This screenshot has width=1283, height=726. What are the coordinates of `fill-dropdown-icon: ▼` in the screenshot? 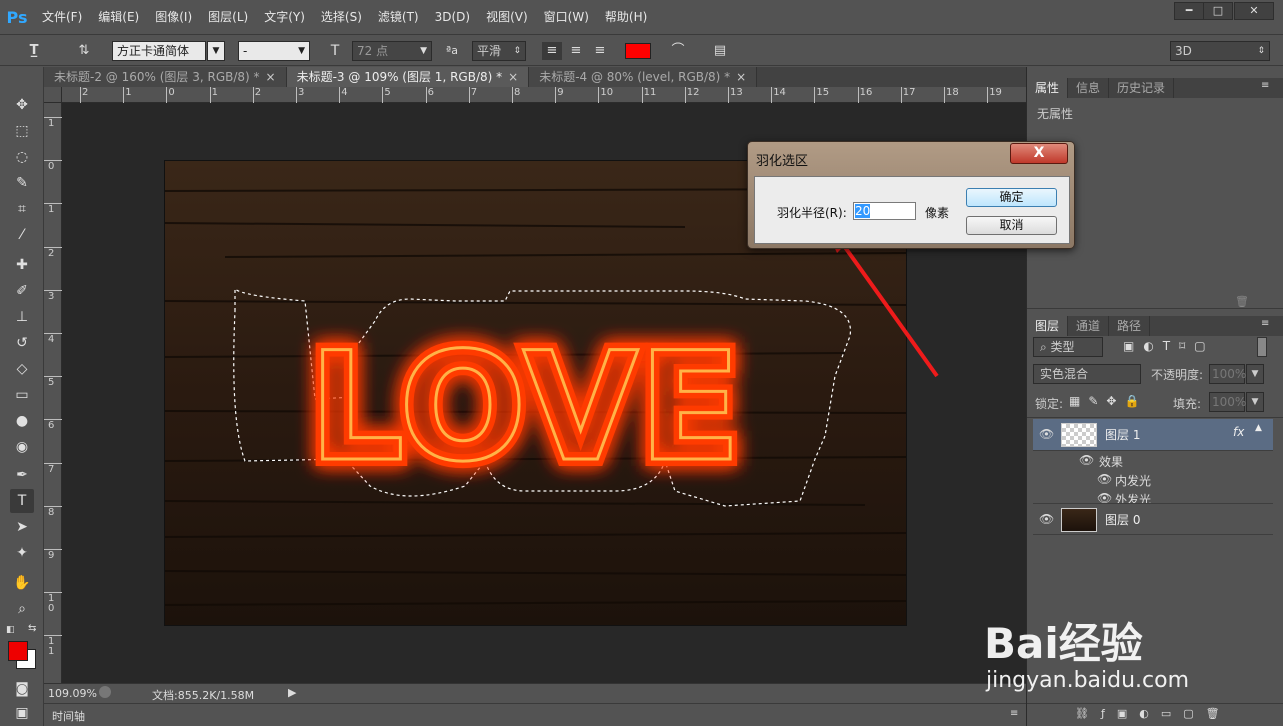 It's located at (1255, 402).